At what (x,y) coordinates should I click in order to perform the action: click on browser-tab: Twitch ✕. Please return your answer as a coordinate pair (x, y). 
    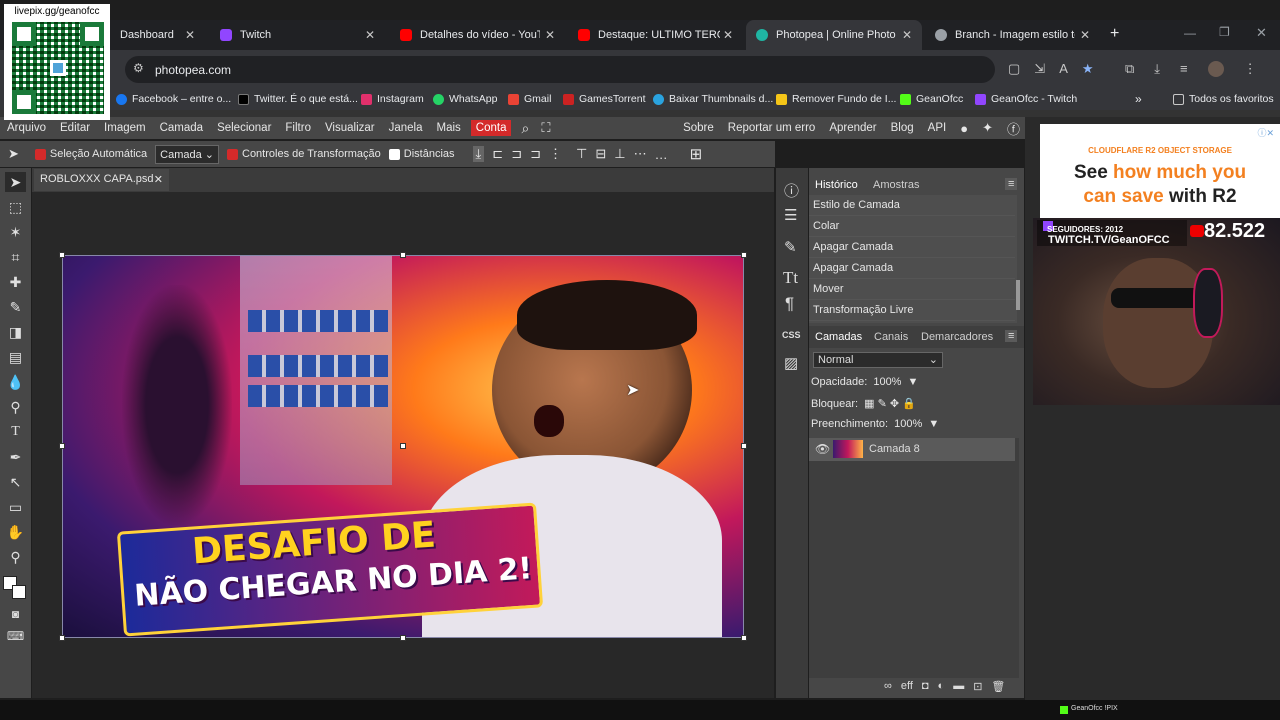
    Looking at the image, I should click on (297, 35).